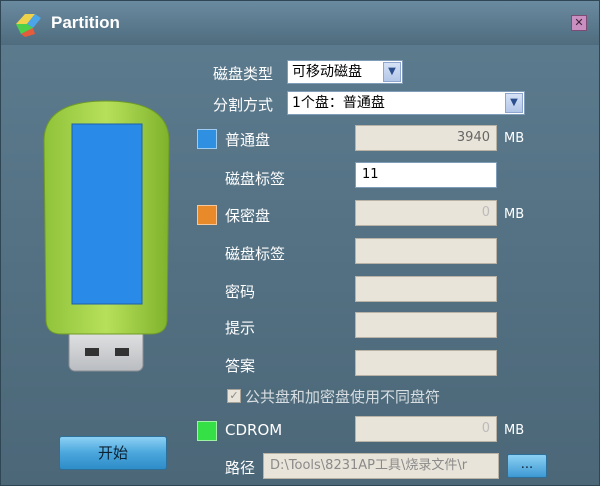  What do you see at coordinates (426, 251) in the screenshot?
I see `secure-disk-tag-input` at bounding box center [426, 251].